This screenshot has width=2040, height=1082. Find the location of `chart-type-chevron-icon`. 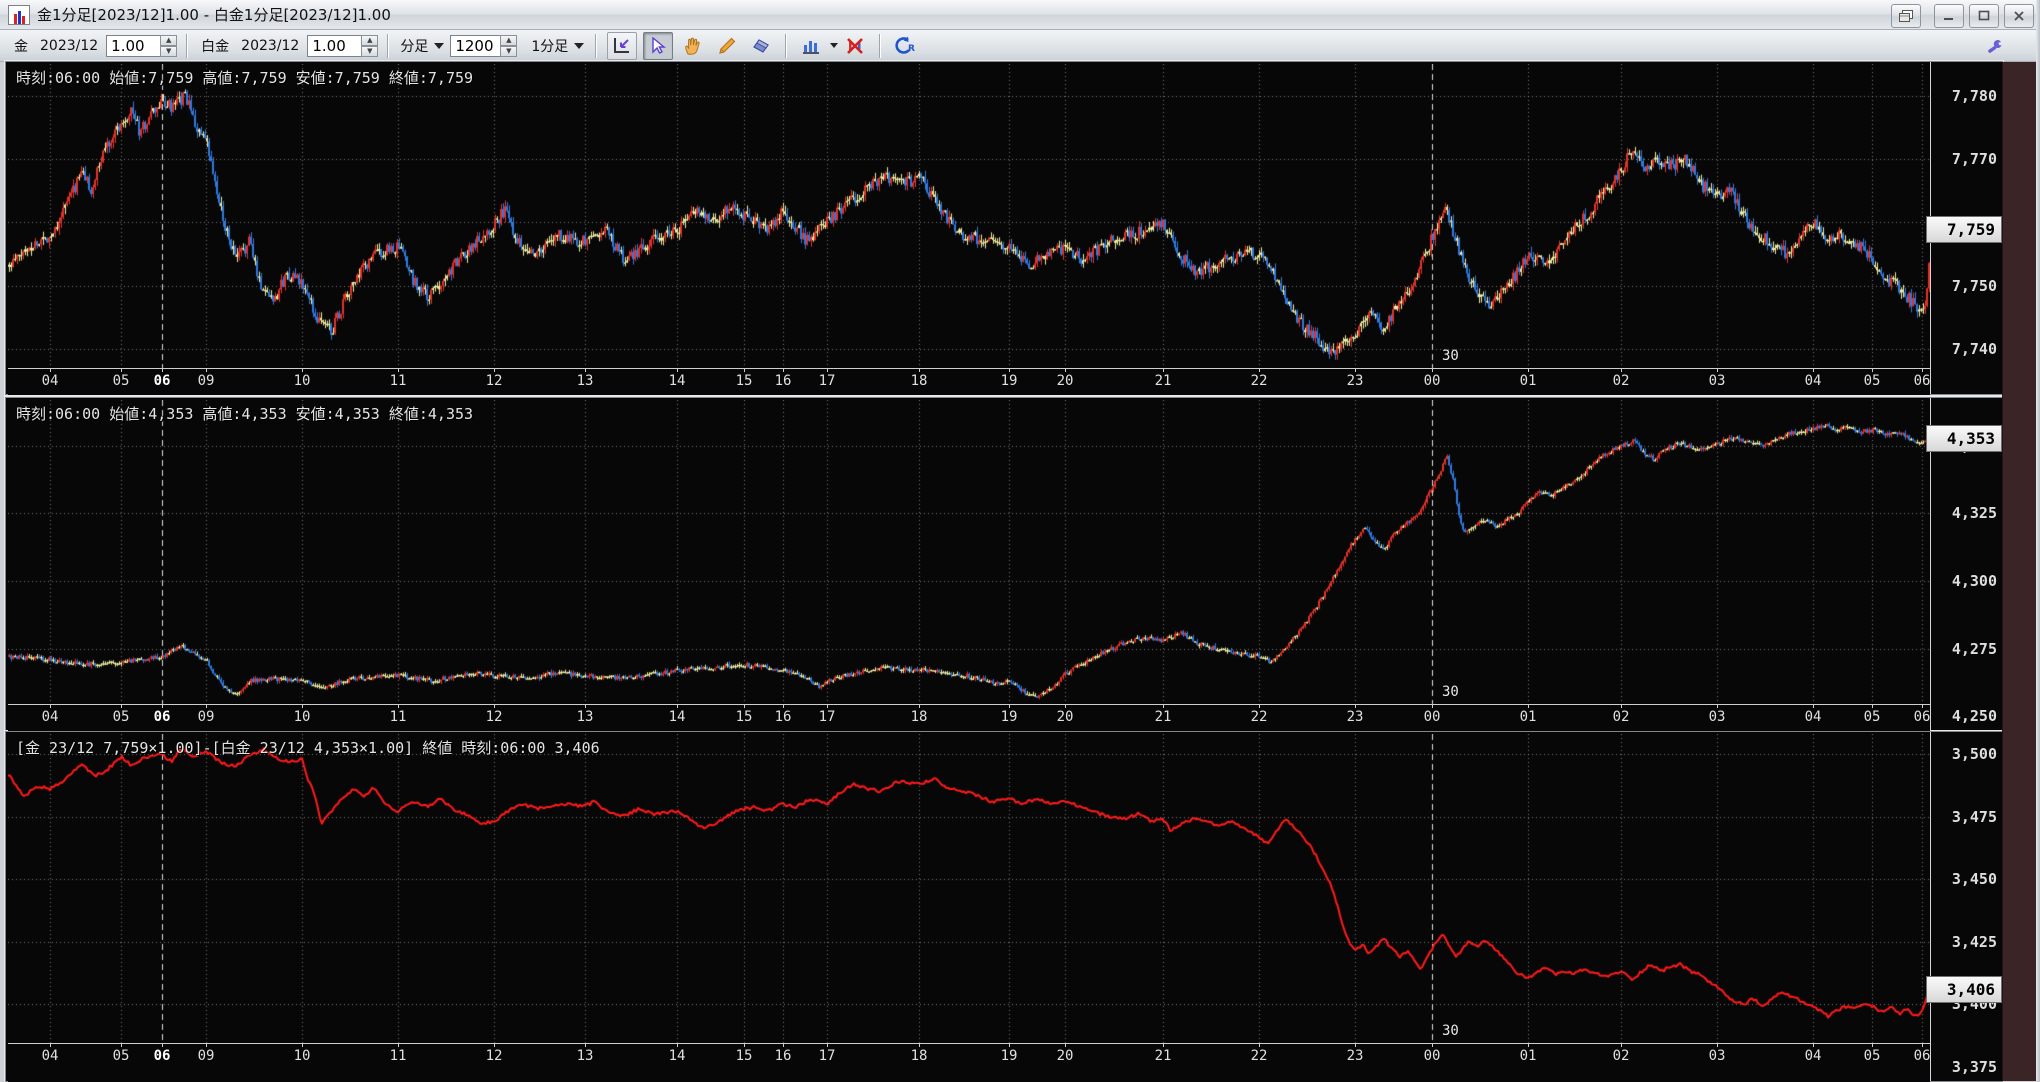

chart-type-chevron-icon is located at coordinates (834, 45).